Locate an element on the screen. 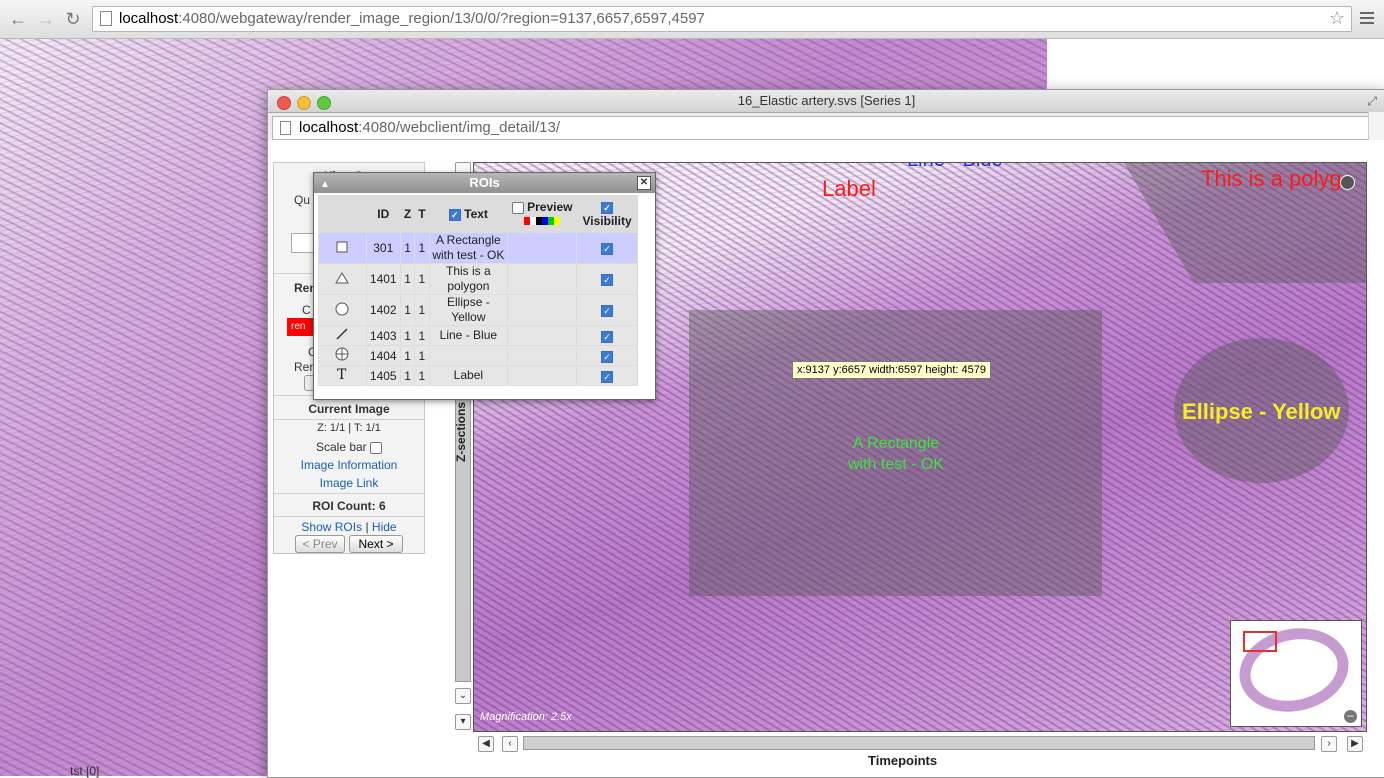 The image size is (1384, 778). z-down-button: ⌄ is located at coordinates (463, 696).